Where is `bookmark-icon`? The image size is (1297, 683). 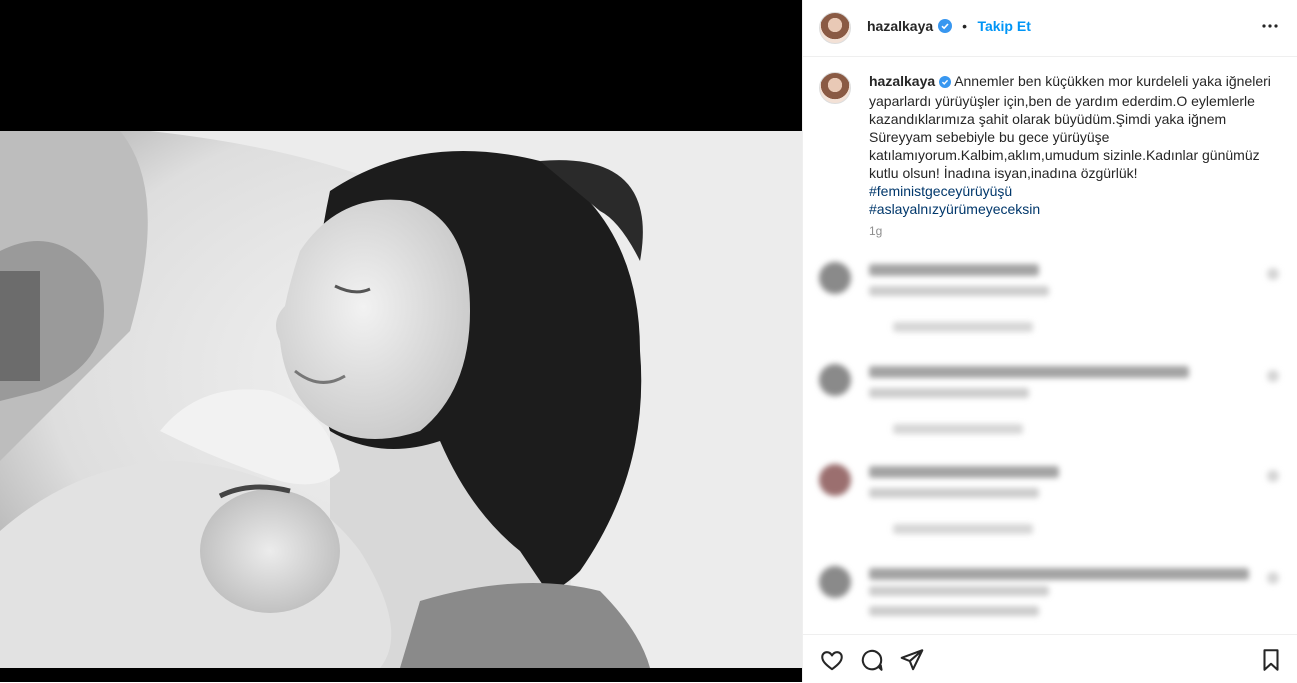 bookmark-icon is located at coordinates (1271, 660).